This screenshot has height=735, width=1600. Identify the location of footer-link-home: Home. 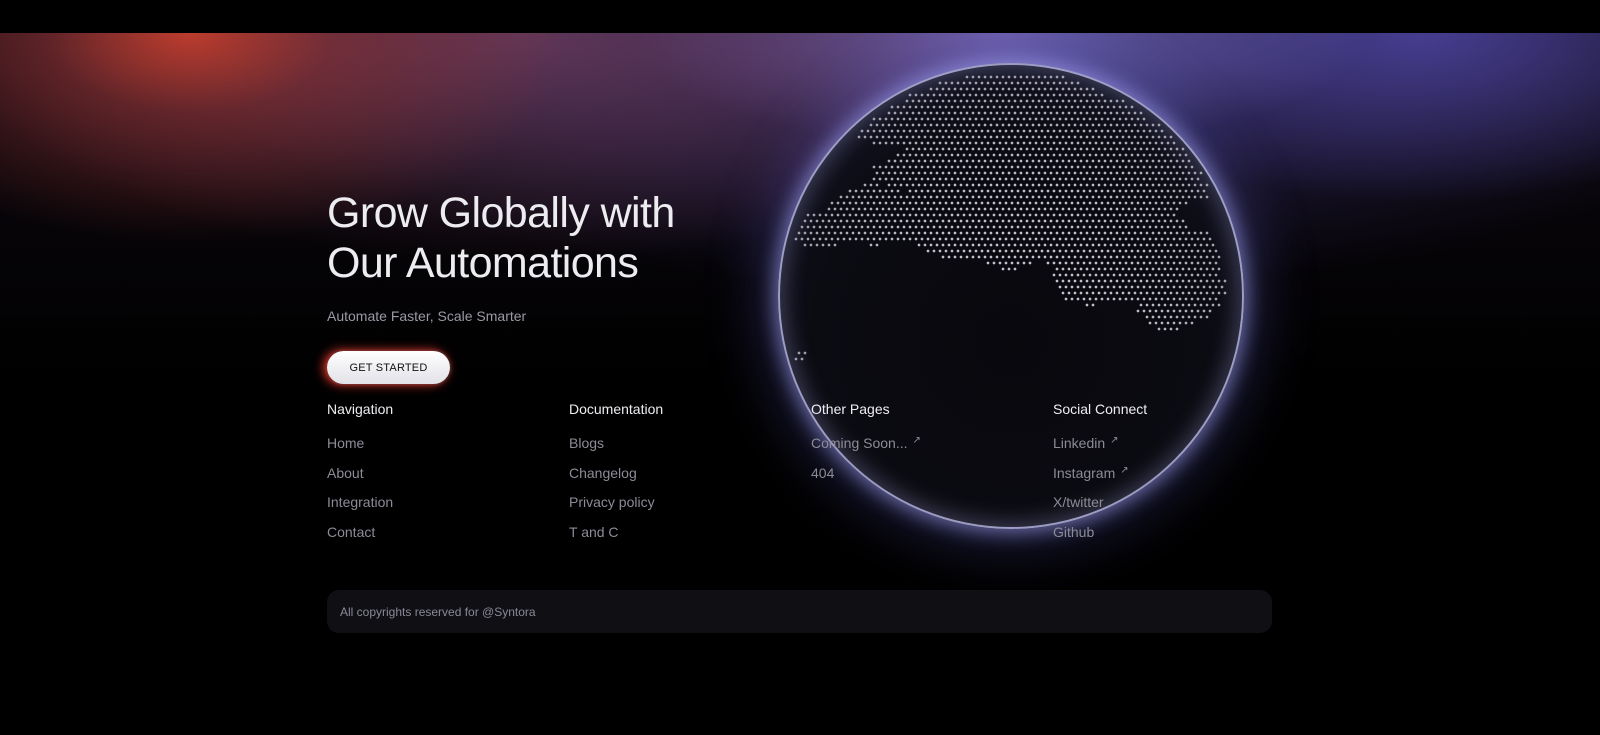
(437, 448).